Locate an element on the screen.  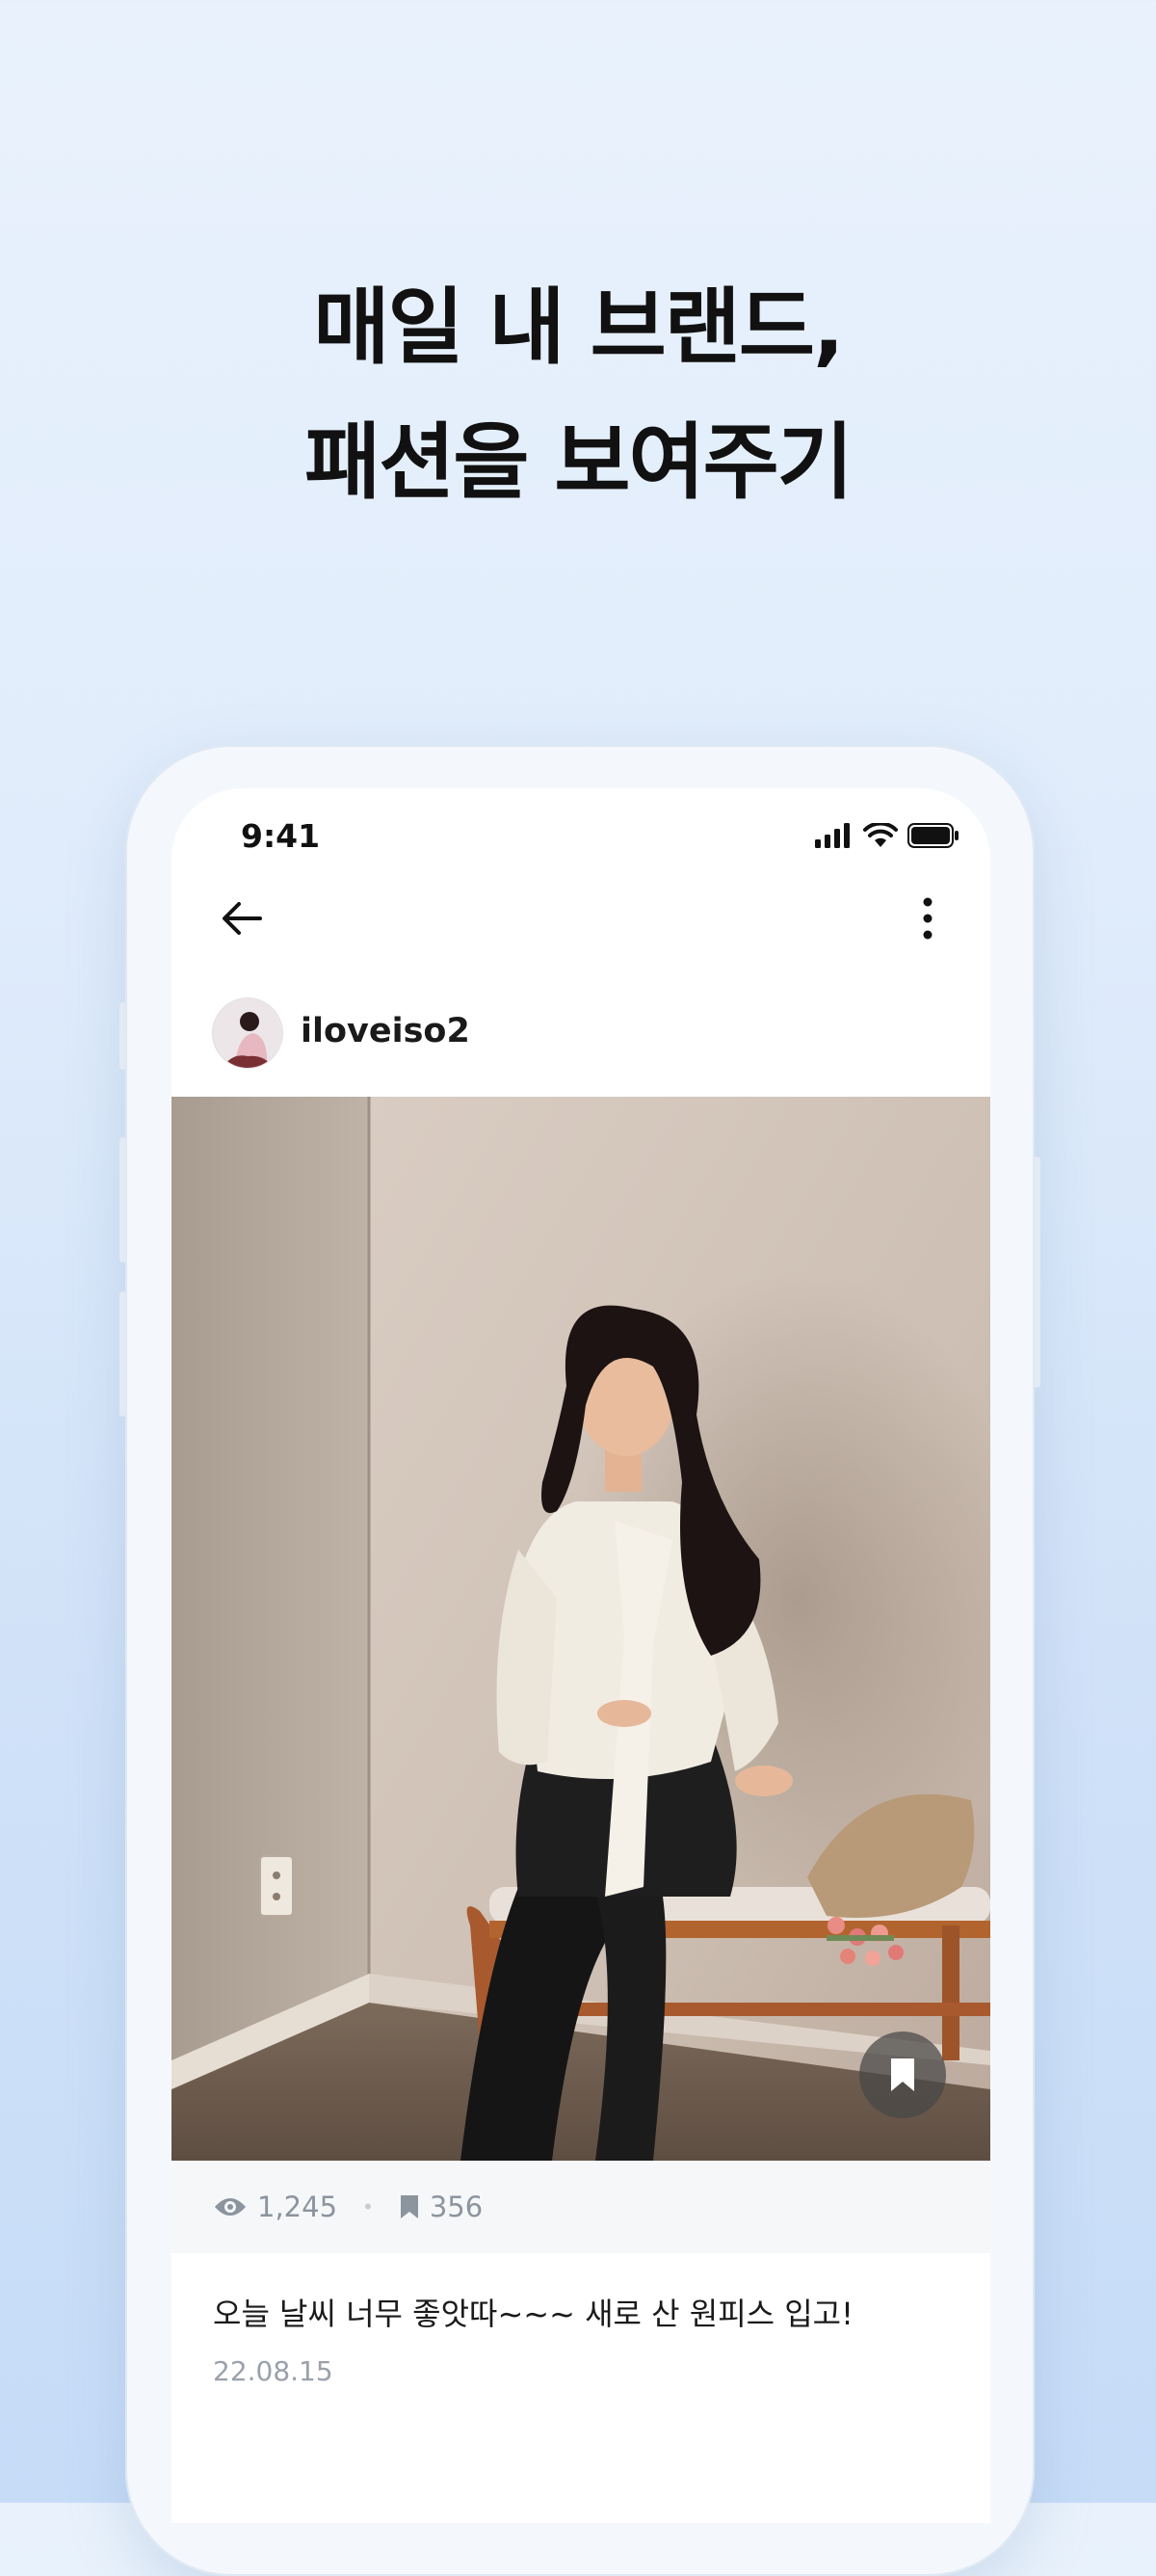
more-vertical-icon is located at coordinates (928, 918).